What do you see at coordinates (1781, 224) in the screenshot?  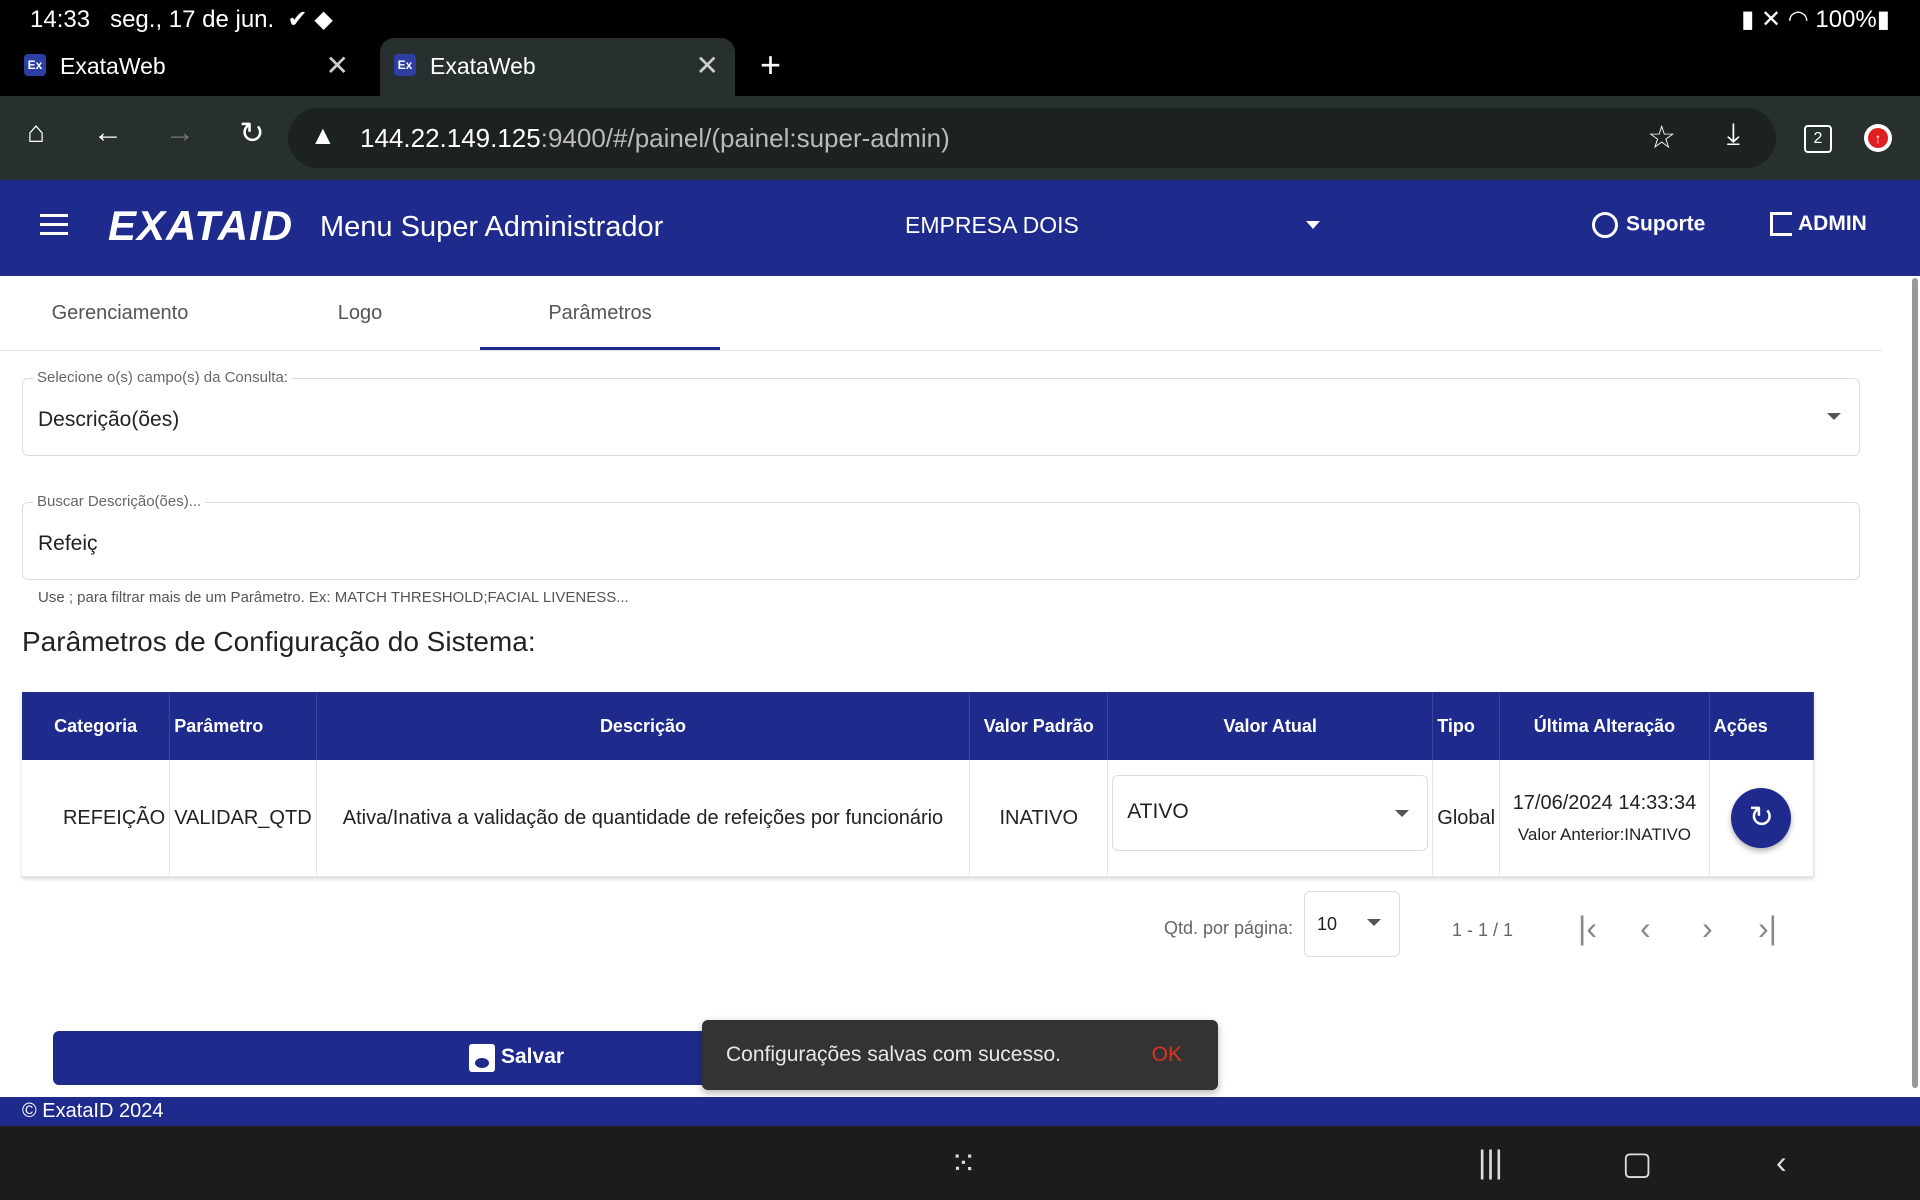 I see `logout-icon` at bounding box center [1781, 224].